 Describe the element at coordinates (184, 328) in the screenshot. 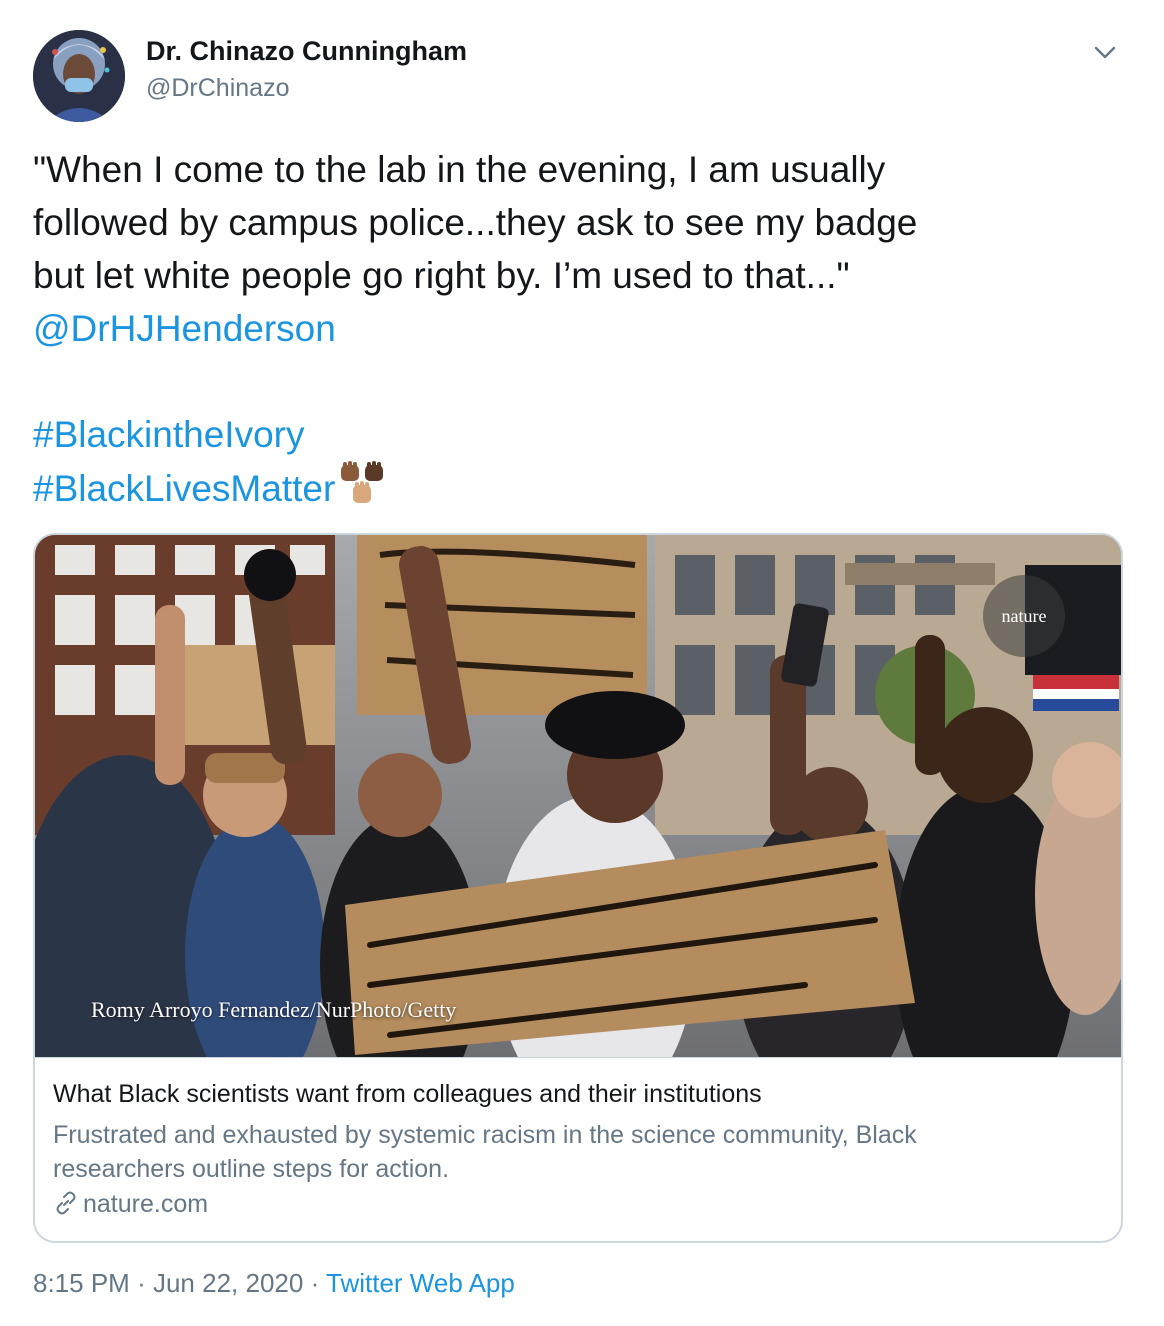

I see `mention-link: @DrHJHenderson` at that location.